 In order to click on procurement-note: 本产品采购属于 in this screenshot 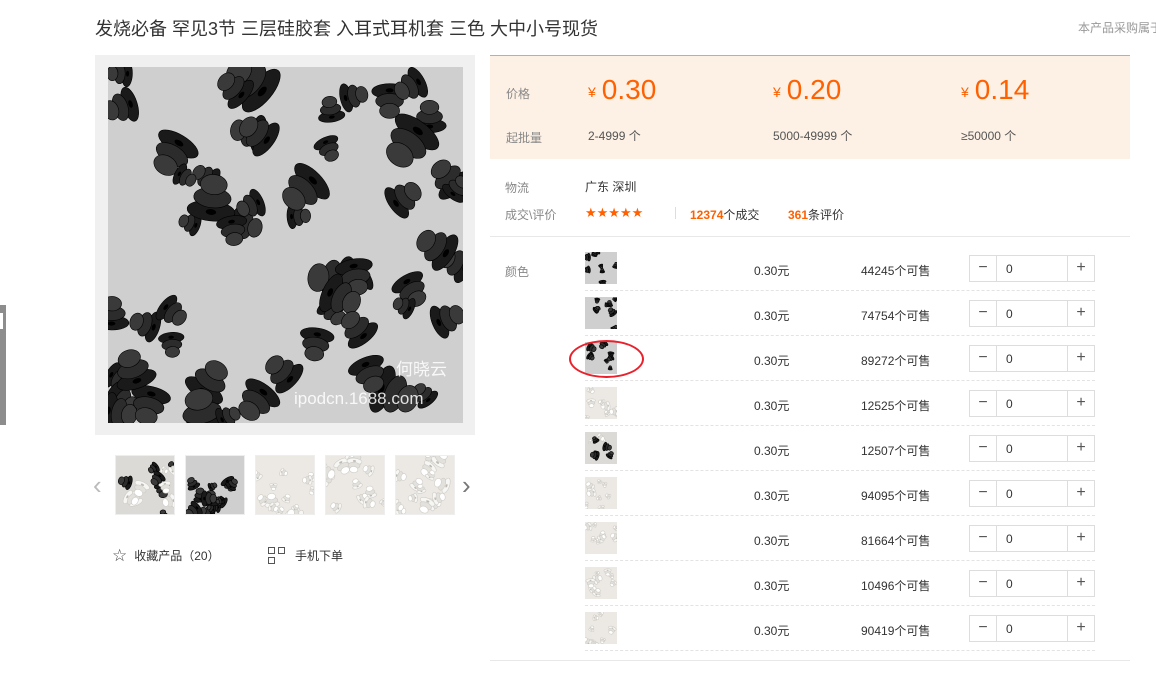, I will do `click(1117, 27)`.